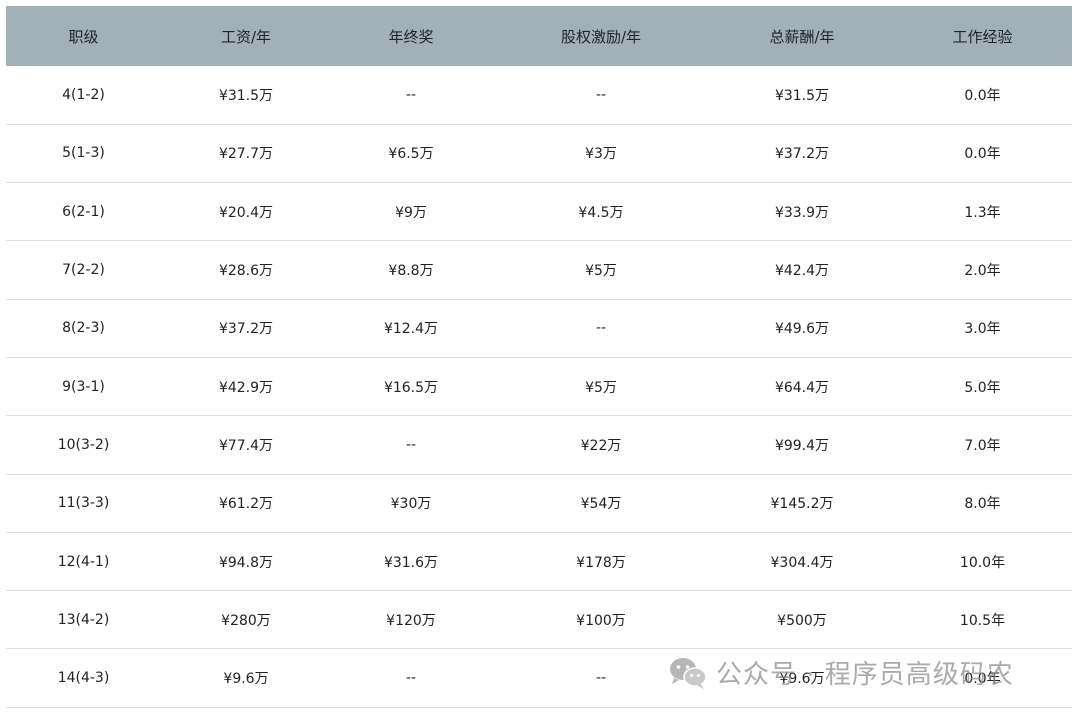 This screenshot has width=1080, height=715. Describe the element at coordinates (411, 562) in the screenshot. I see `cell-bonus: ¥31.6万` at that location.